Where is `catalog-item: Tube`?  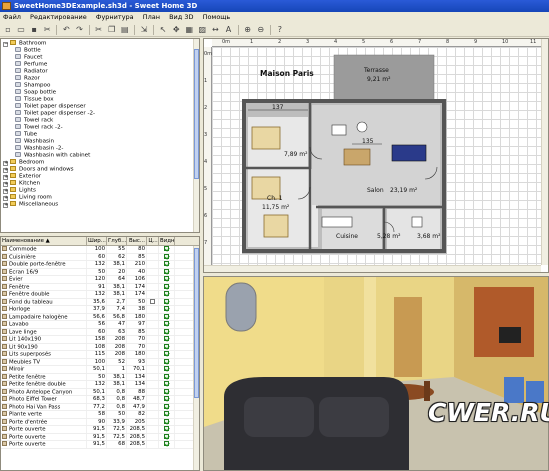 catalog-item: Tube is located at coordinates (101, 134).